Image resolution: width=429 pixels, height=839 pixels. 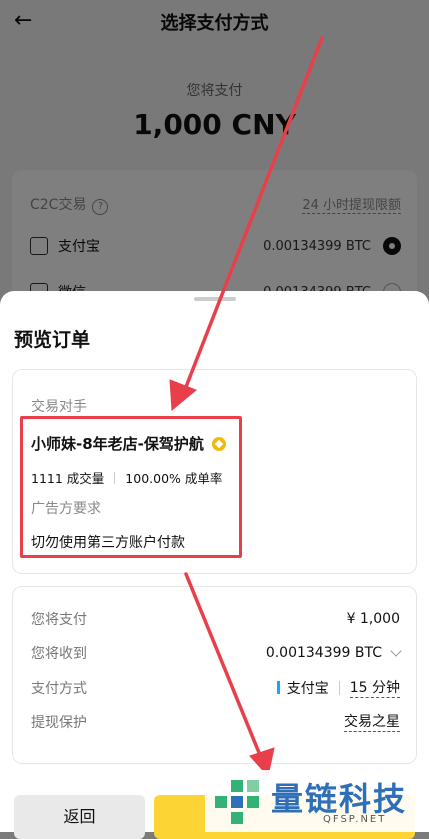 I want to click on detail-value: 0.00134399 BTC, so click(x=323, y=653).